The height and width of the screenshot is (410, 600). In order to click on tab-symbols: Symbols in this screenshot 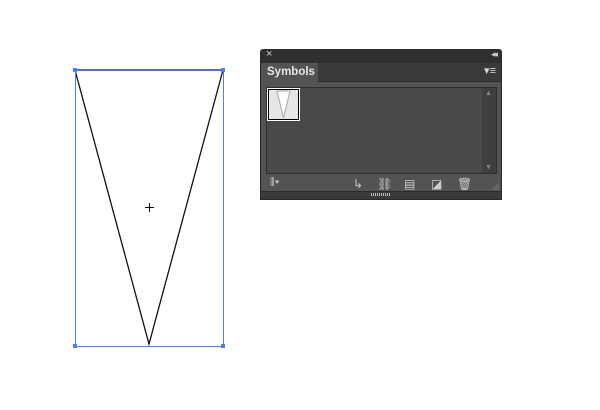, I will do `click(289, 72)`.